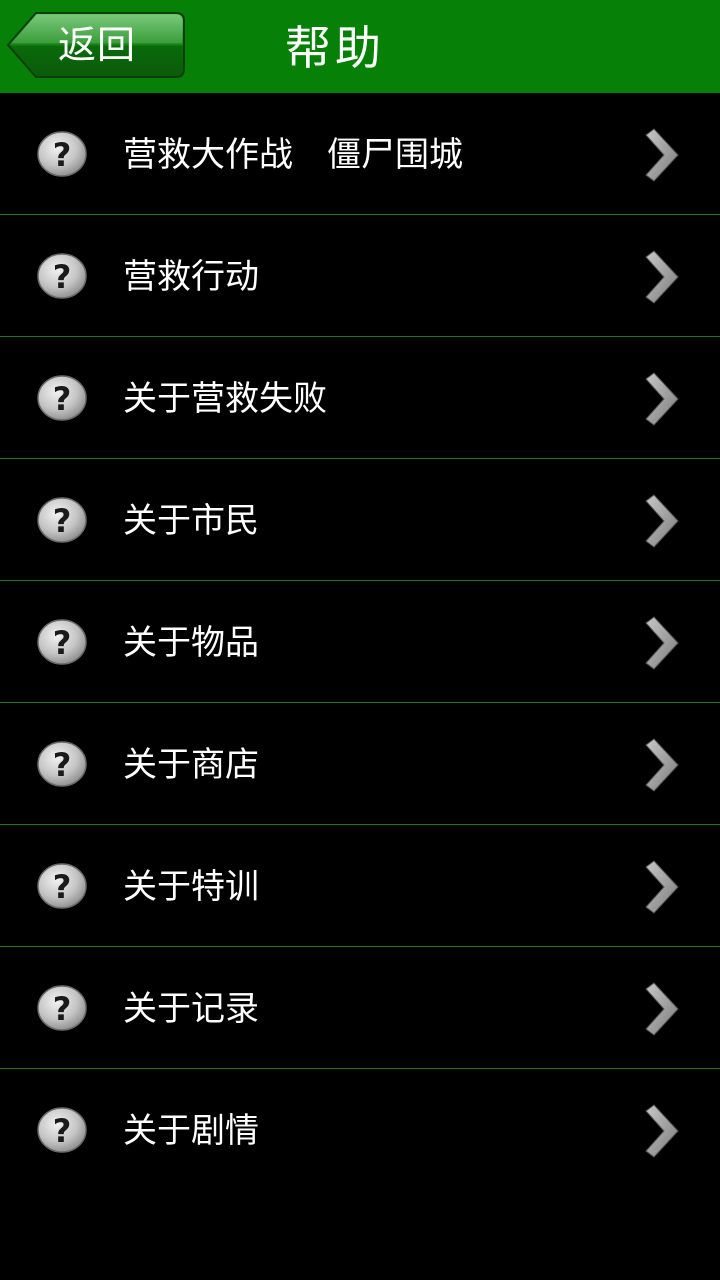 The width and height of the screenshot is (720, 1280). I want to click on help-topic-row: ? 营救大作战 僵尸围城, so click(360, 154).